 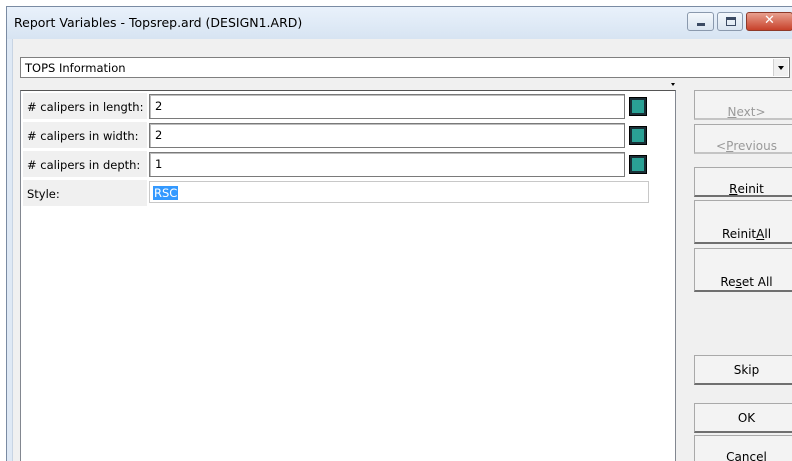 I want to click on cancel-button: Cancel, so click(x=743, y=448).